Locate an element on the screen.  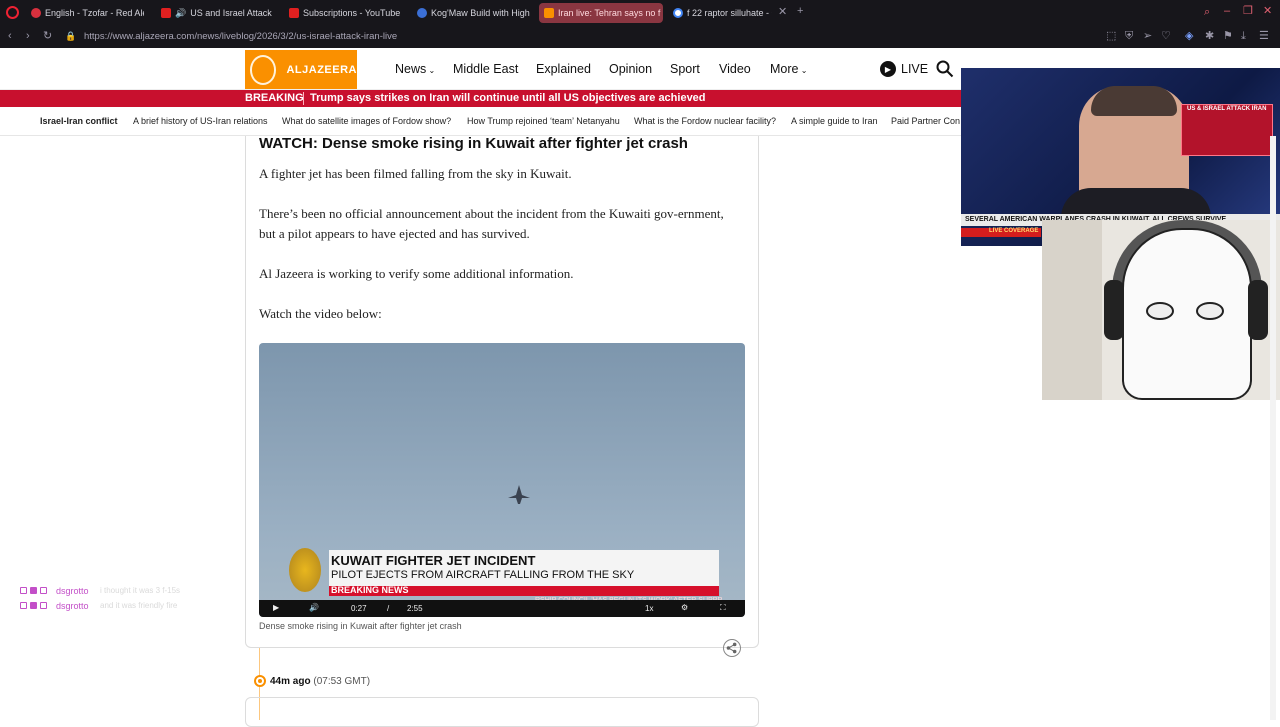
aljazeera-favicon-icon is located at coordinates (549, 13).